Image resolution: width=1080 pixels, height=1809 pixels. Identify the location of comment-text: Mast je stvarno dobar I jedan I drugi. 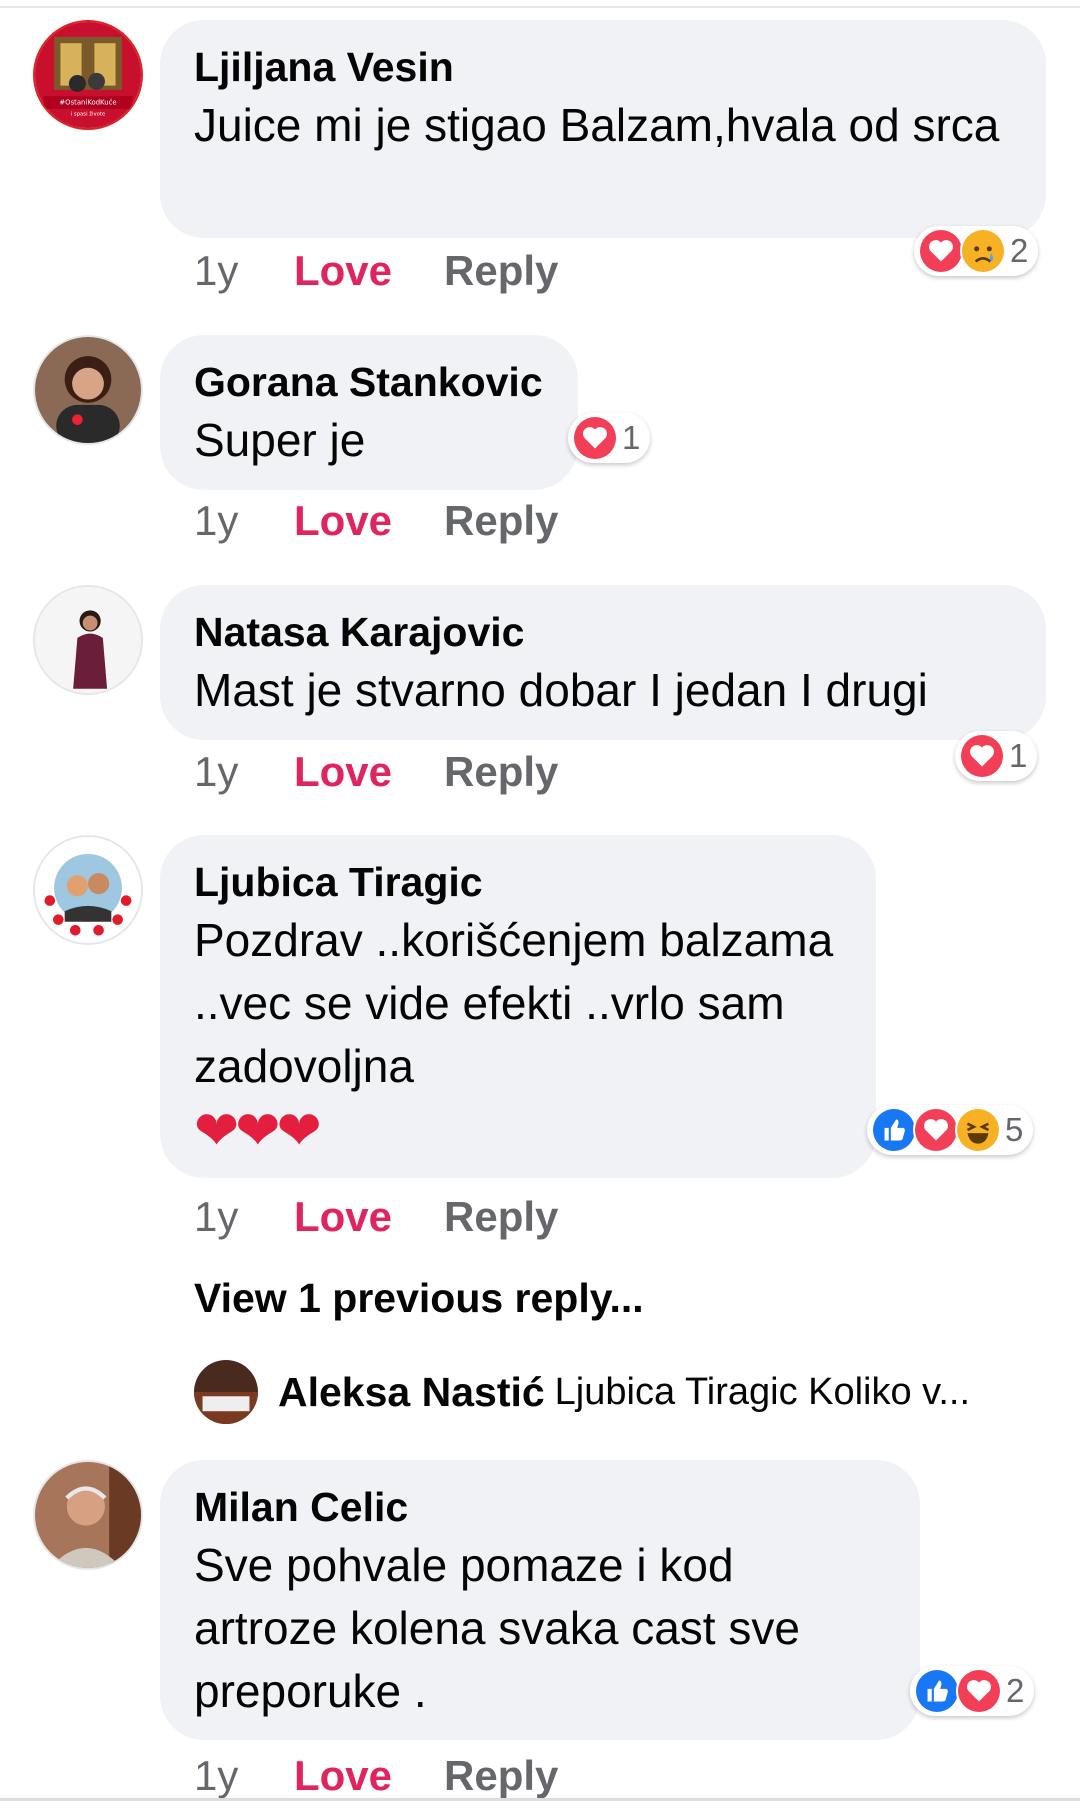
(561, 690).